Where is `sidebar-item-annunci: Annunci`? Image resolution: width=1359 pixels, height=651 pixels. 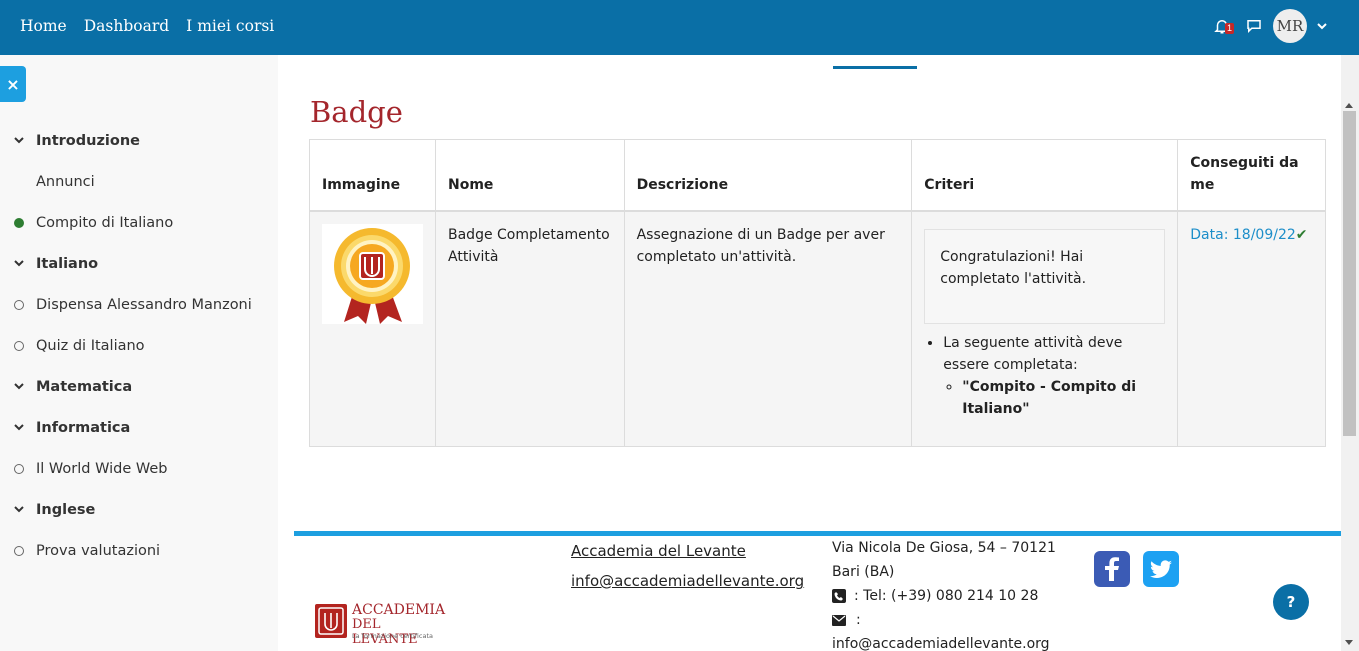 sidebar-item-annunci: Annunci is located at coordinates (139, 181).